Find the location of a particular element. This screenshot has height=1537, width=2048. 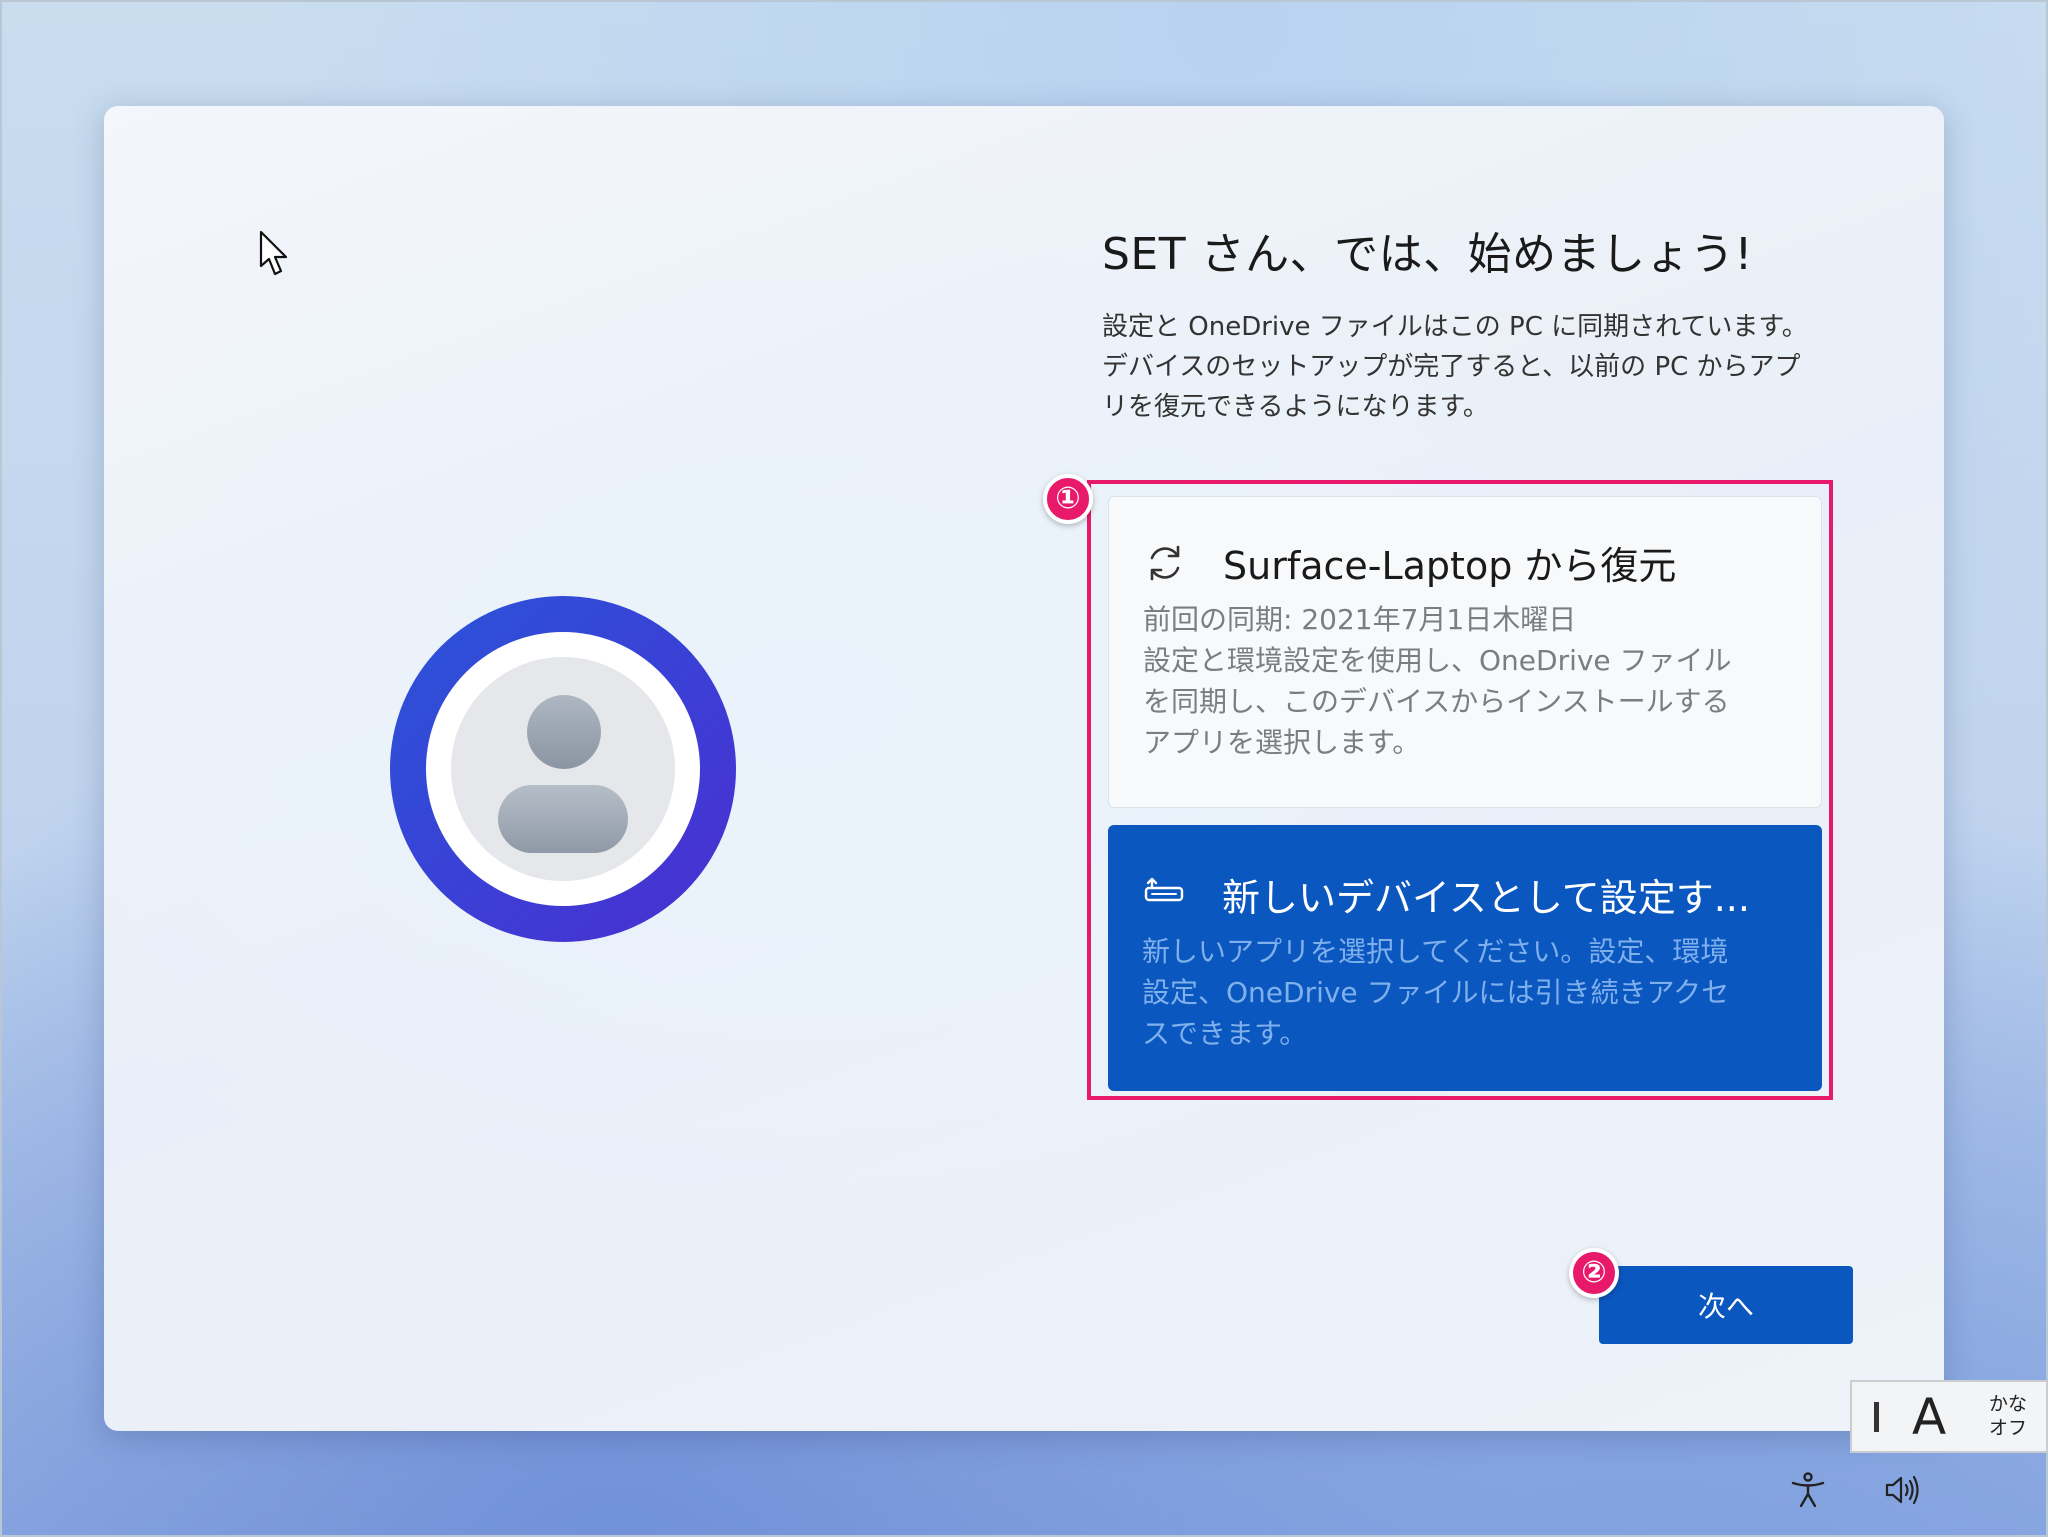

annotation-badge-2: ② is located at coordinates (1594, 1273).